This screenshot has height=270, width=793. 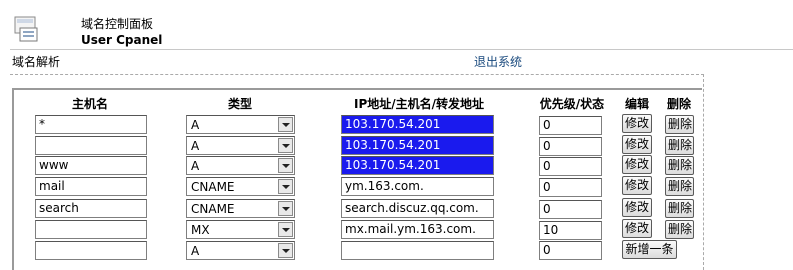 What do you see at coordinates (417, 186) in the screenshot?
I see `address-input: ym.163.com.` at bounding box center [417, 186].